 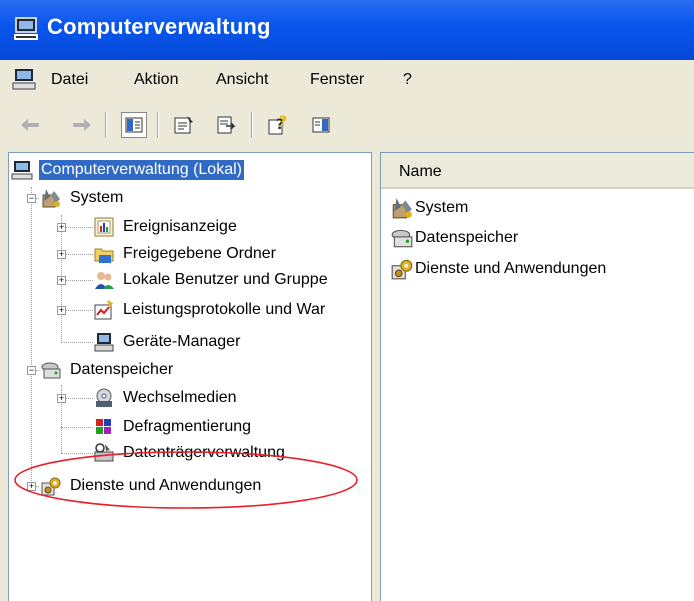 I want to click on shared-folder-icon, so click(x=104, y=255).